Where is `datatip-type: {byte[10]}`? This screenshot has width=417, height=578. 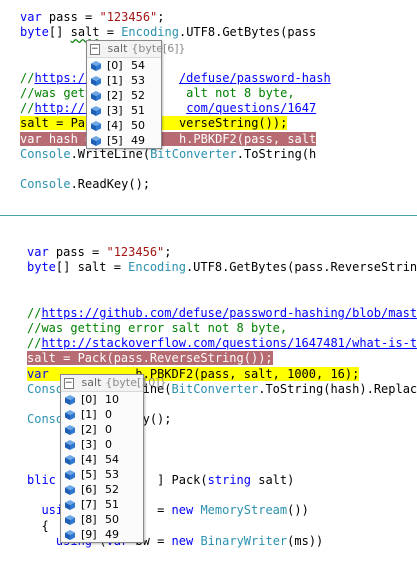 datatip-type: {byte[10]} is located at coordinates (136, 382).